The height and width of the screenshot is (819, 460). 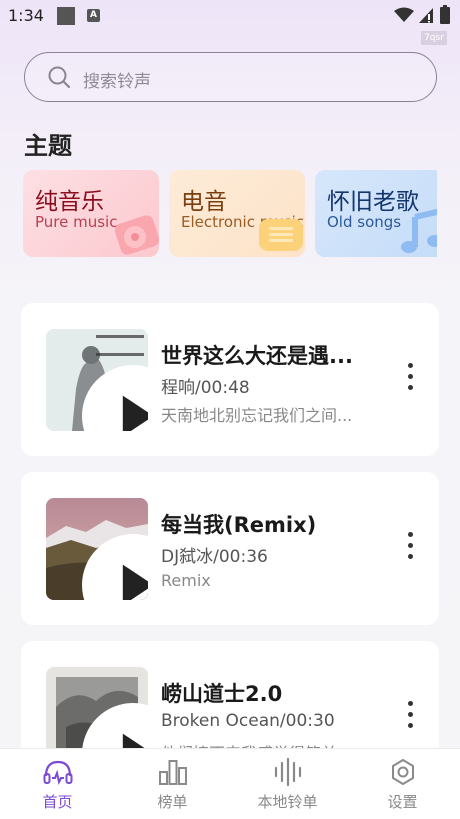 I want to click on search-bar: 搜索铃声, so click(x=230, y=77).